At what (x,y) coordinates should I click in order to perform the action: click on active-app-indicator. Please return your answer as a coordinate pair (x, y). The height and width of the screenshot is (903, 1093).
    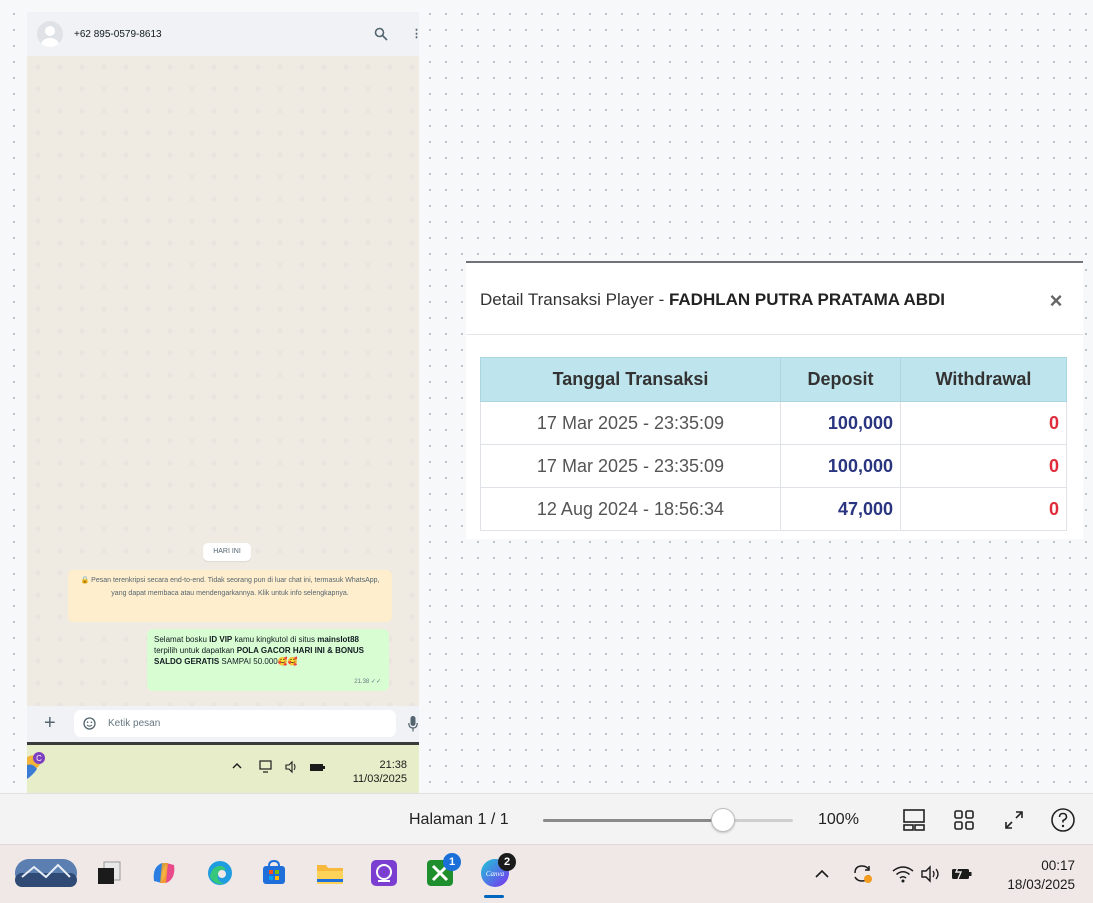
    Looking at the image, I should click on (494, 896).